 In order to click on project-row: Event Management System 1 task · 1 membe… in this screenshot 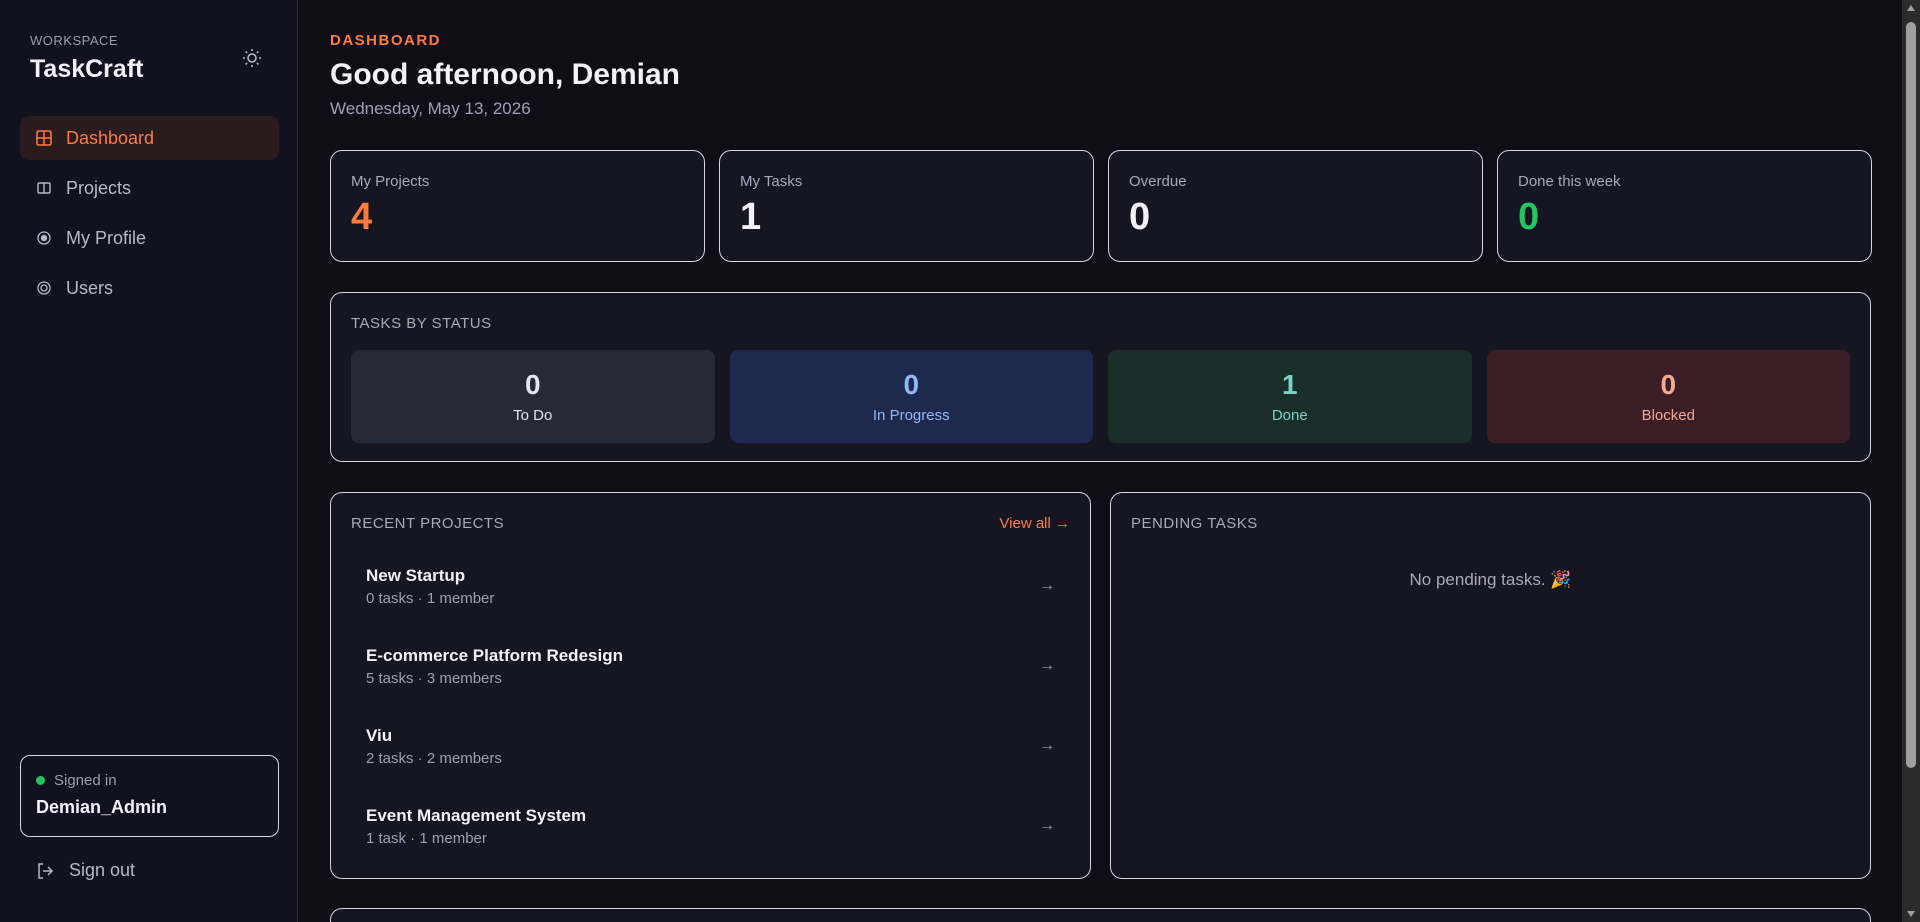, I will do `click(710, 826)`.